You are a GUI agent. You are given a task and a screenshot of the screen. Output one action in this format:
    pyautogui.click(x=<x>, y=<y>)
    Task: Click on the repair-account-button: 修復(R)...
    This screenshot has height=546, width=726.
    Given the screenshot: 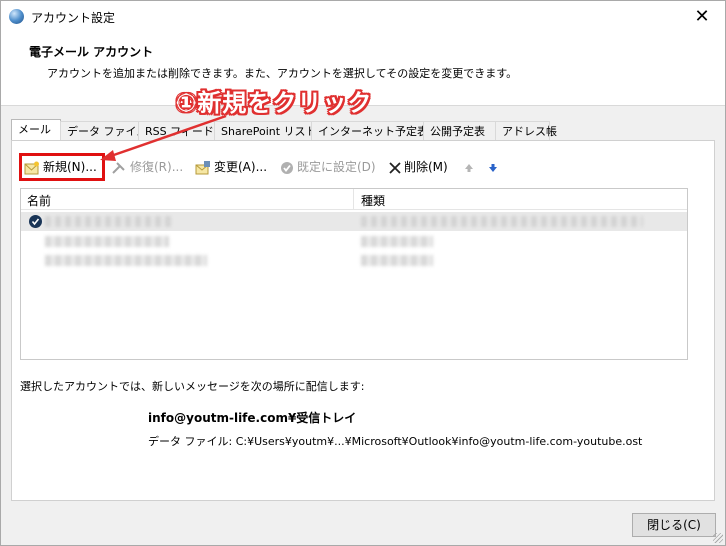 What is the action you would take?
    pyautogui.click(x=147, y=167)
    